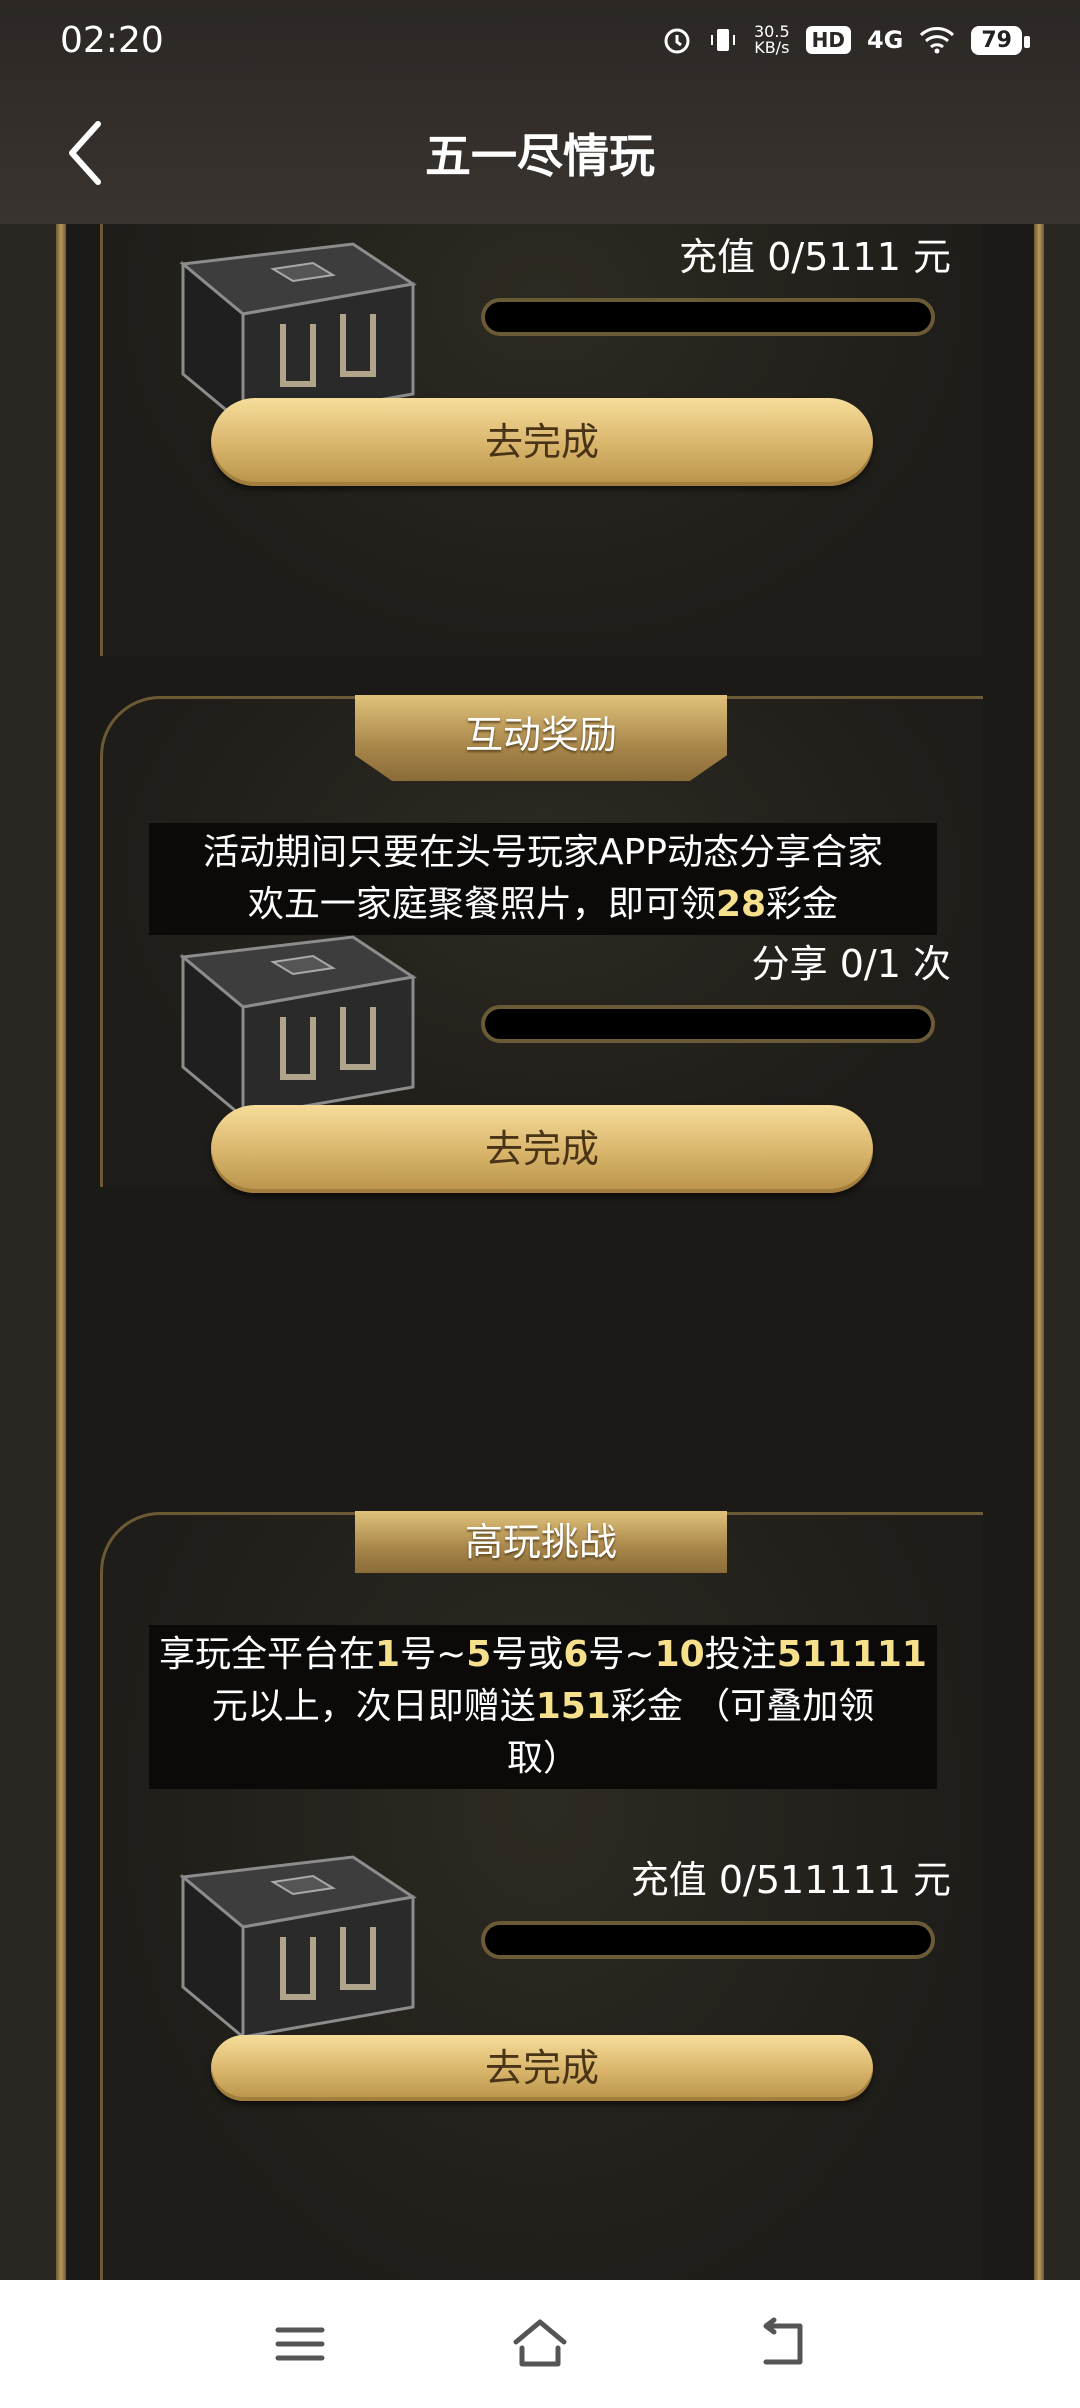 This screenshot has width=1080, height=2408. What do you see at coordinates (540, 156) in the screenshot?
I see `page-title: 五一尽情玩` at bounding box center [540, 156].